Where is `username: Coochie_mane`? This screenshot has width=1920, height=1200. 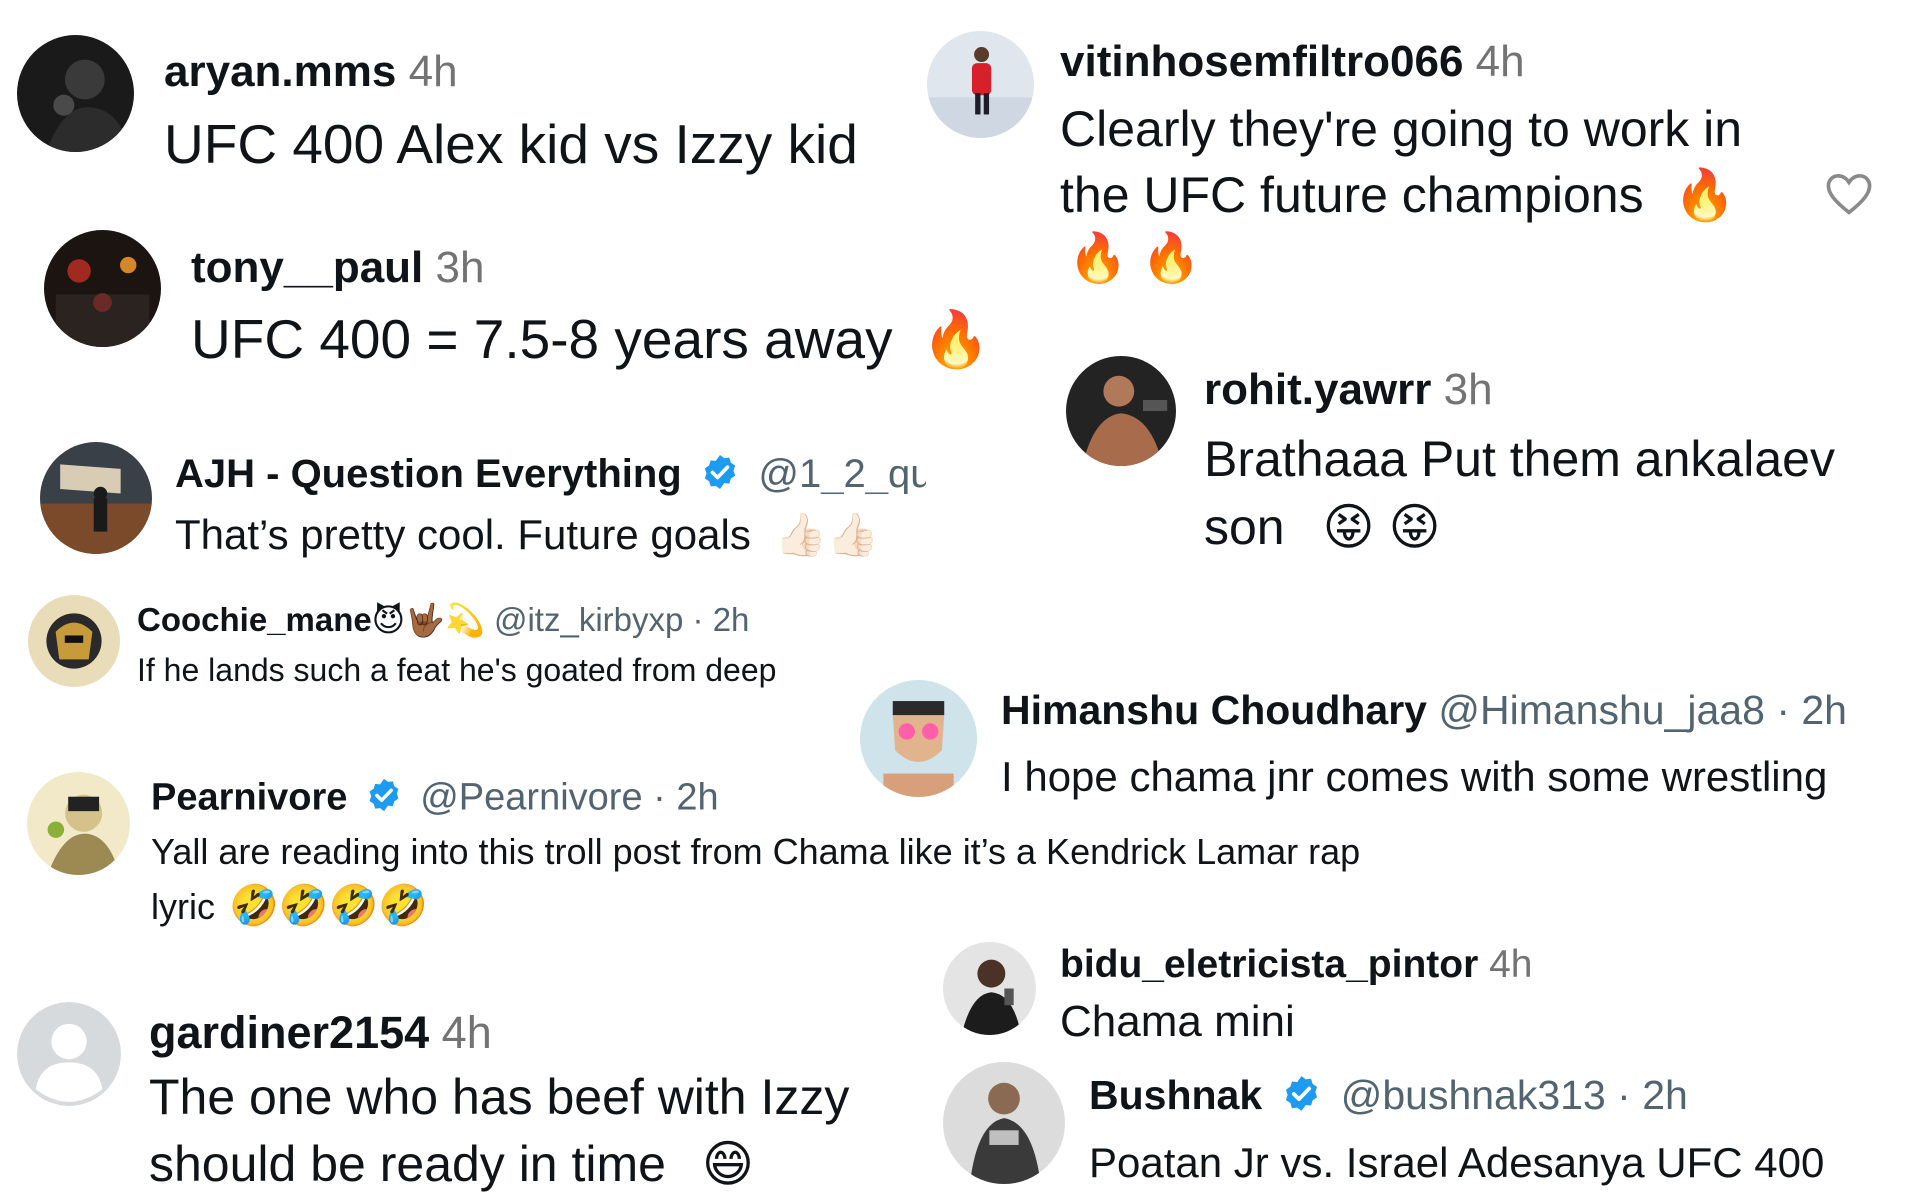 username: Coochie_mane is located at coordinates (254, 619).